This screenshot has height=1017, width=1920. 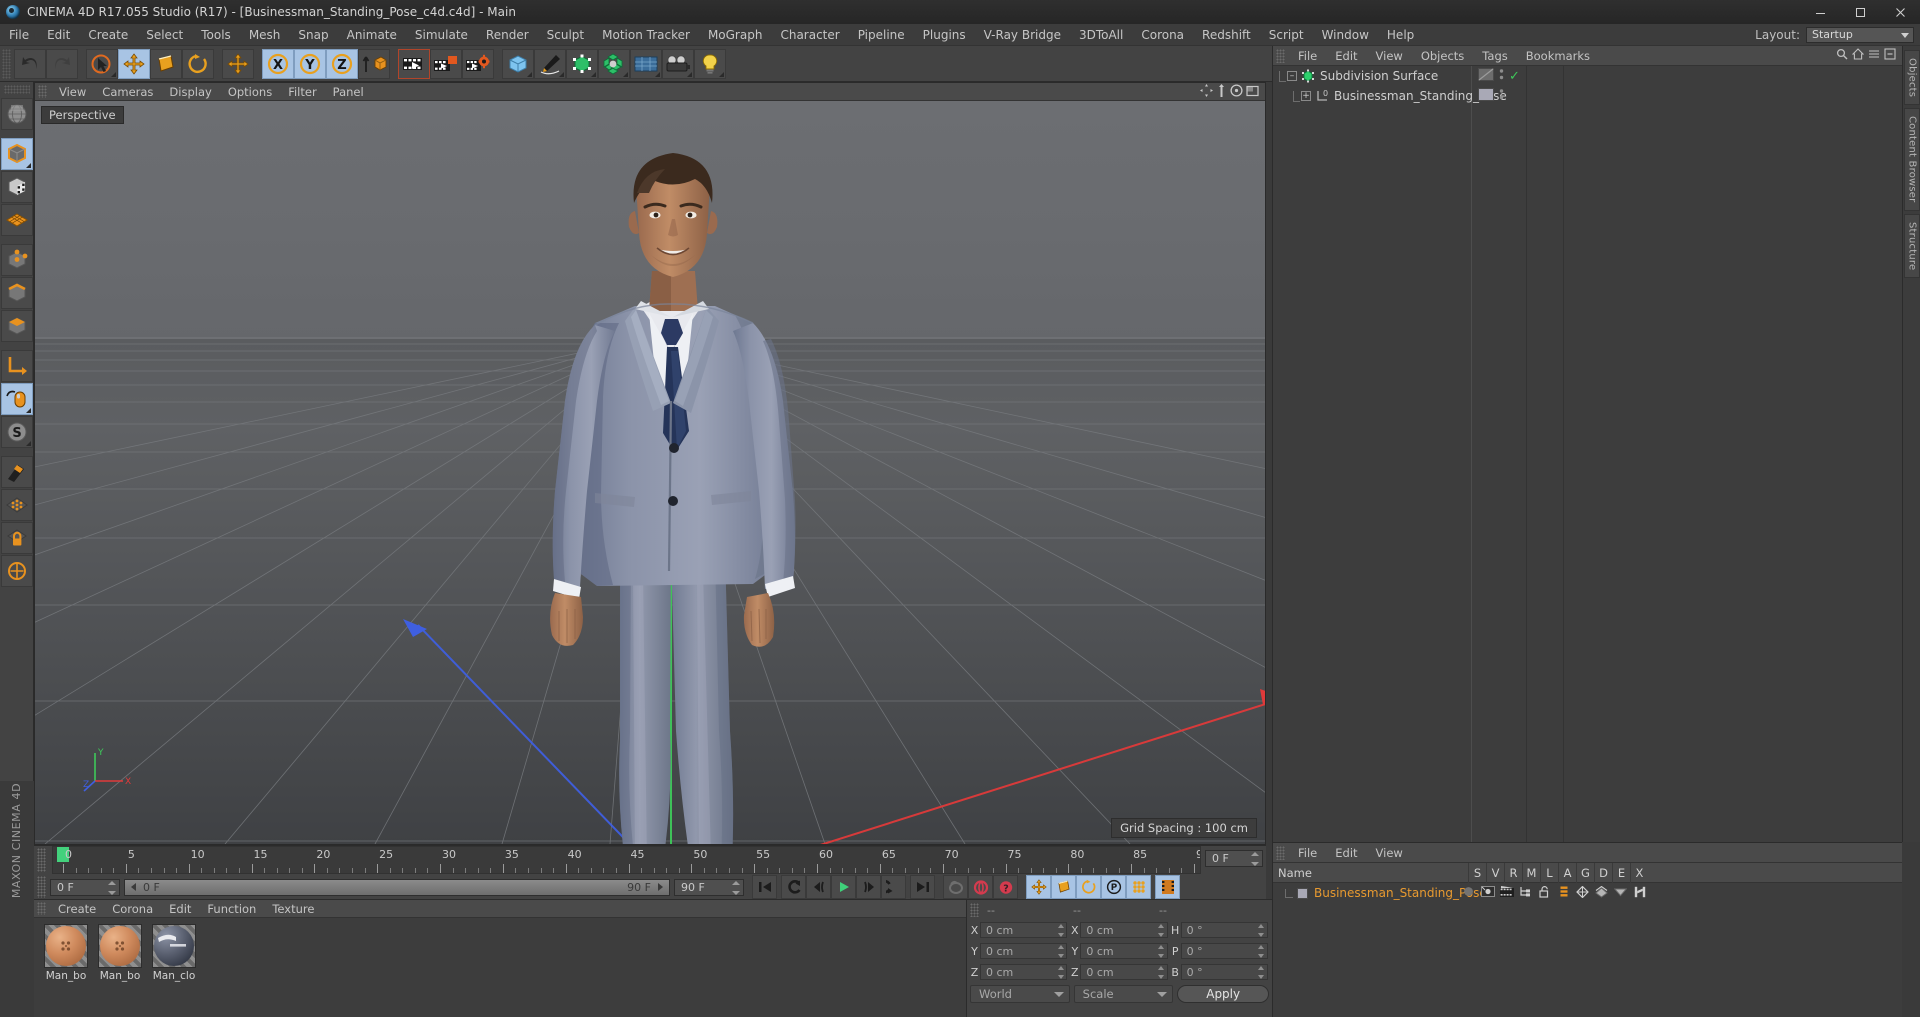 I want to click on column-header-s: S, so click(x=1477, y=872).